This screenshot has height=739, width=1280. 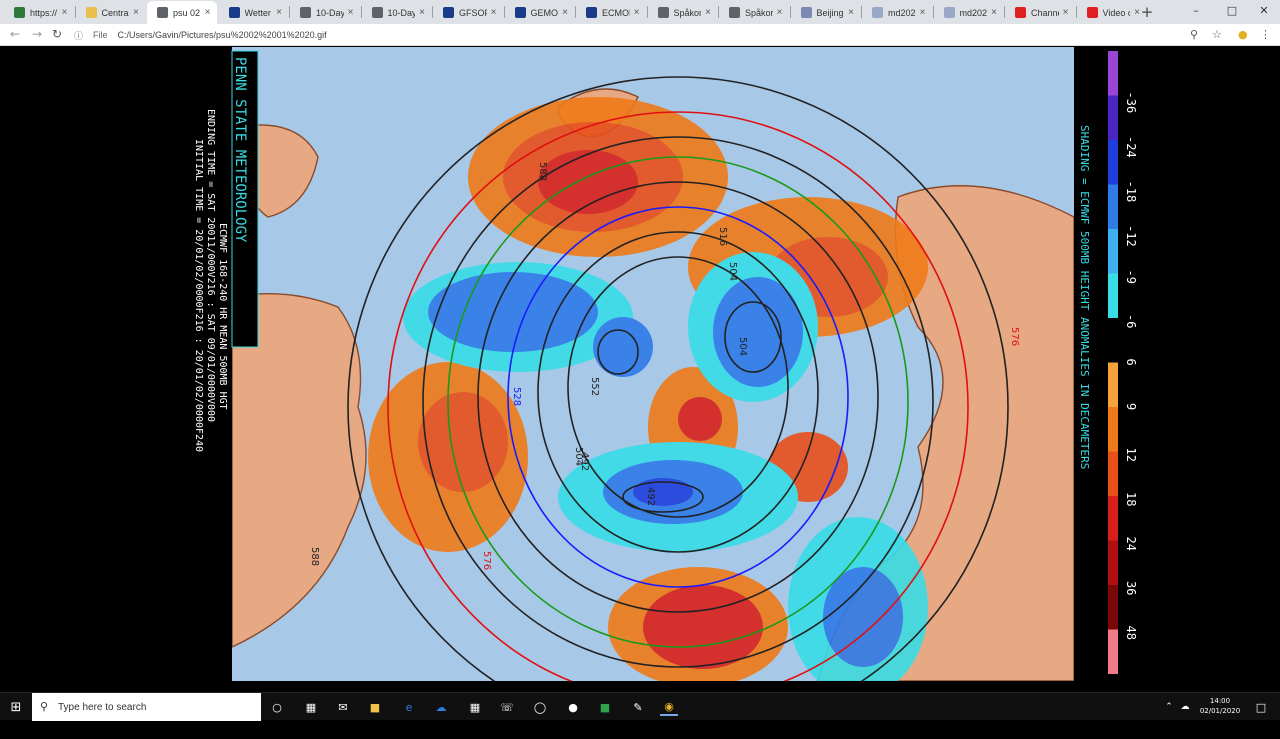 I want to click on browser-tab: Spåkort×, so click(x=683, y=12).